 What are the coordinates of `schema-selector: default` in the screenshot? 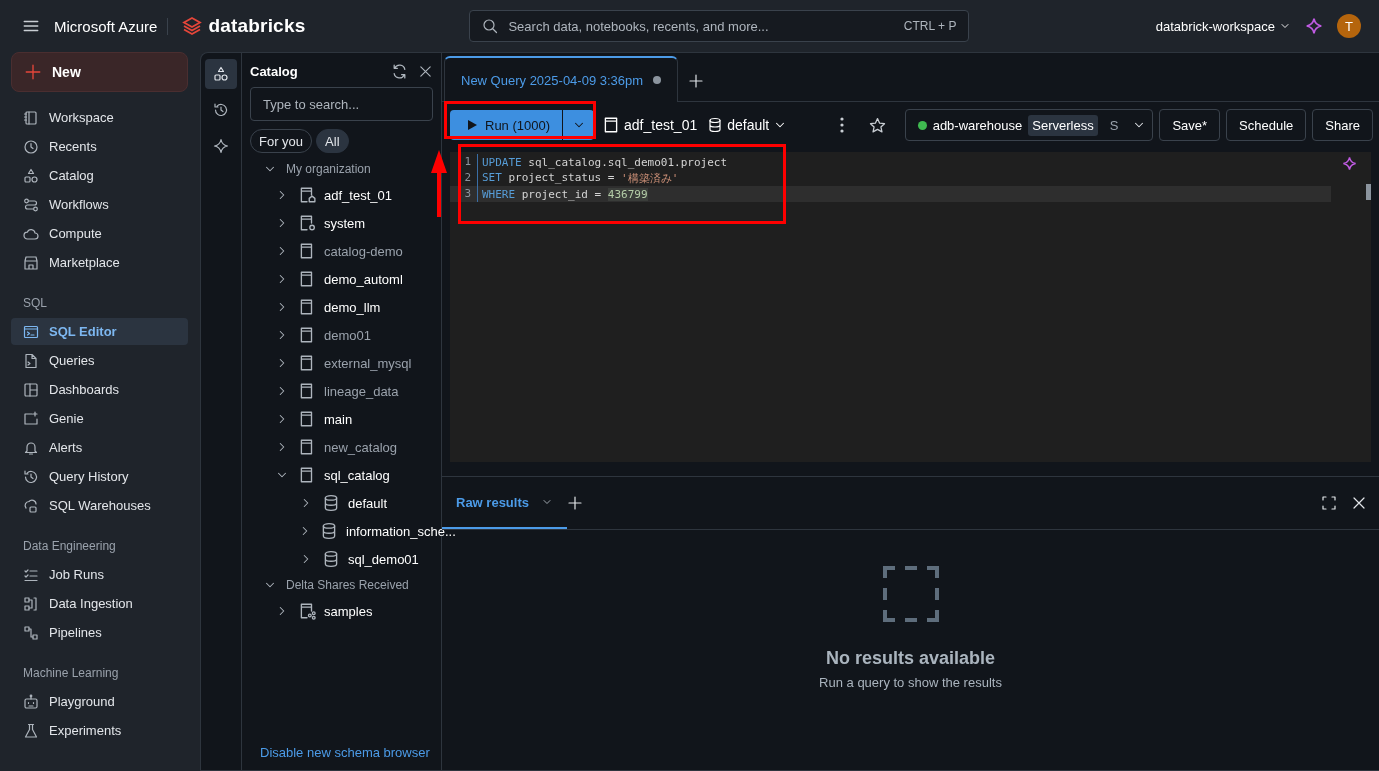 It's located at (747, 125).